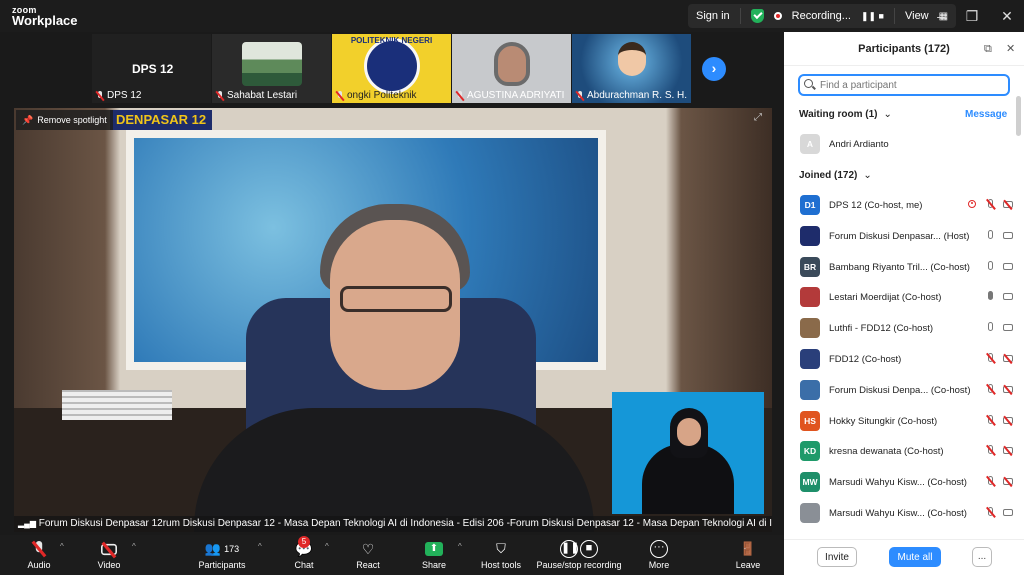  What do you see at coordinates (64, 120) in the screenshot?
I see `remove-spotlight-button: 📌 Remove spotlight` at bounding box center [64, 120].